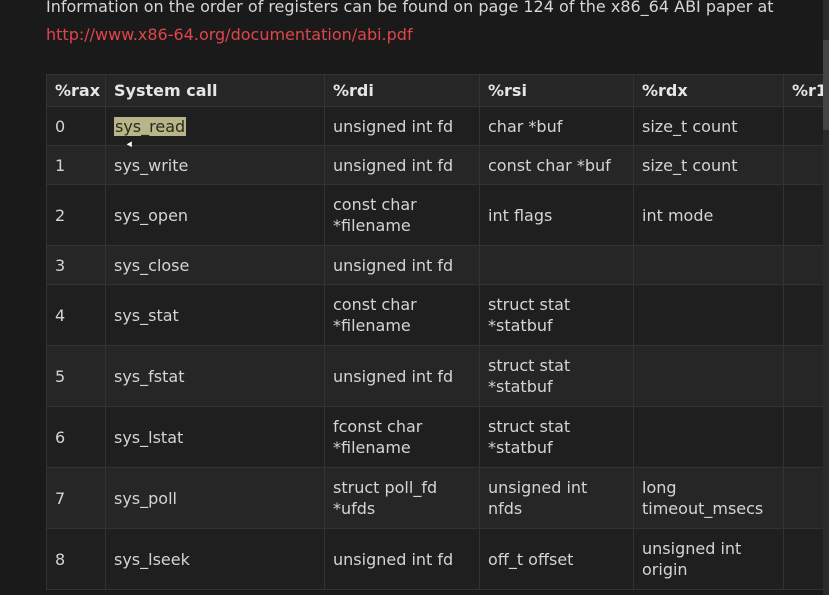 This screenshot has width=829, height=595. What do you see at coordinates (556, 265) in the screenshot?
I see `cell-rsi` at bounding box center [556, 265].